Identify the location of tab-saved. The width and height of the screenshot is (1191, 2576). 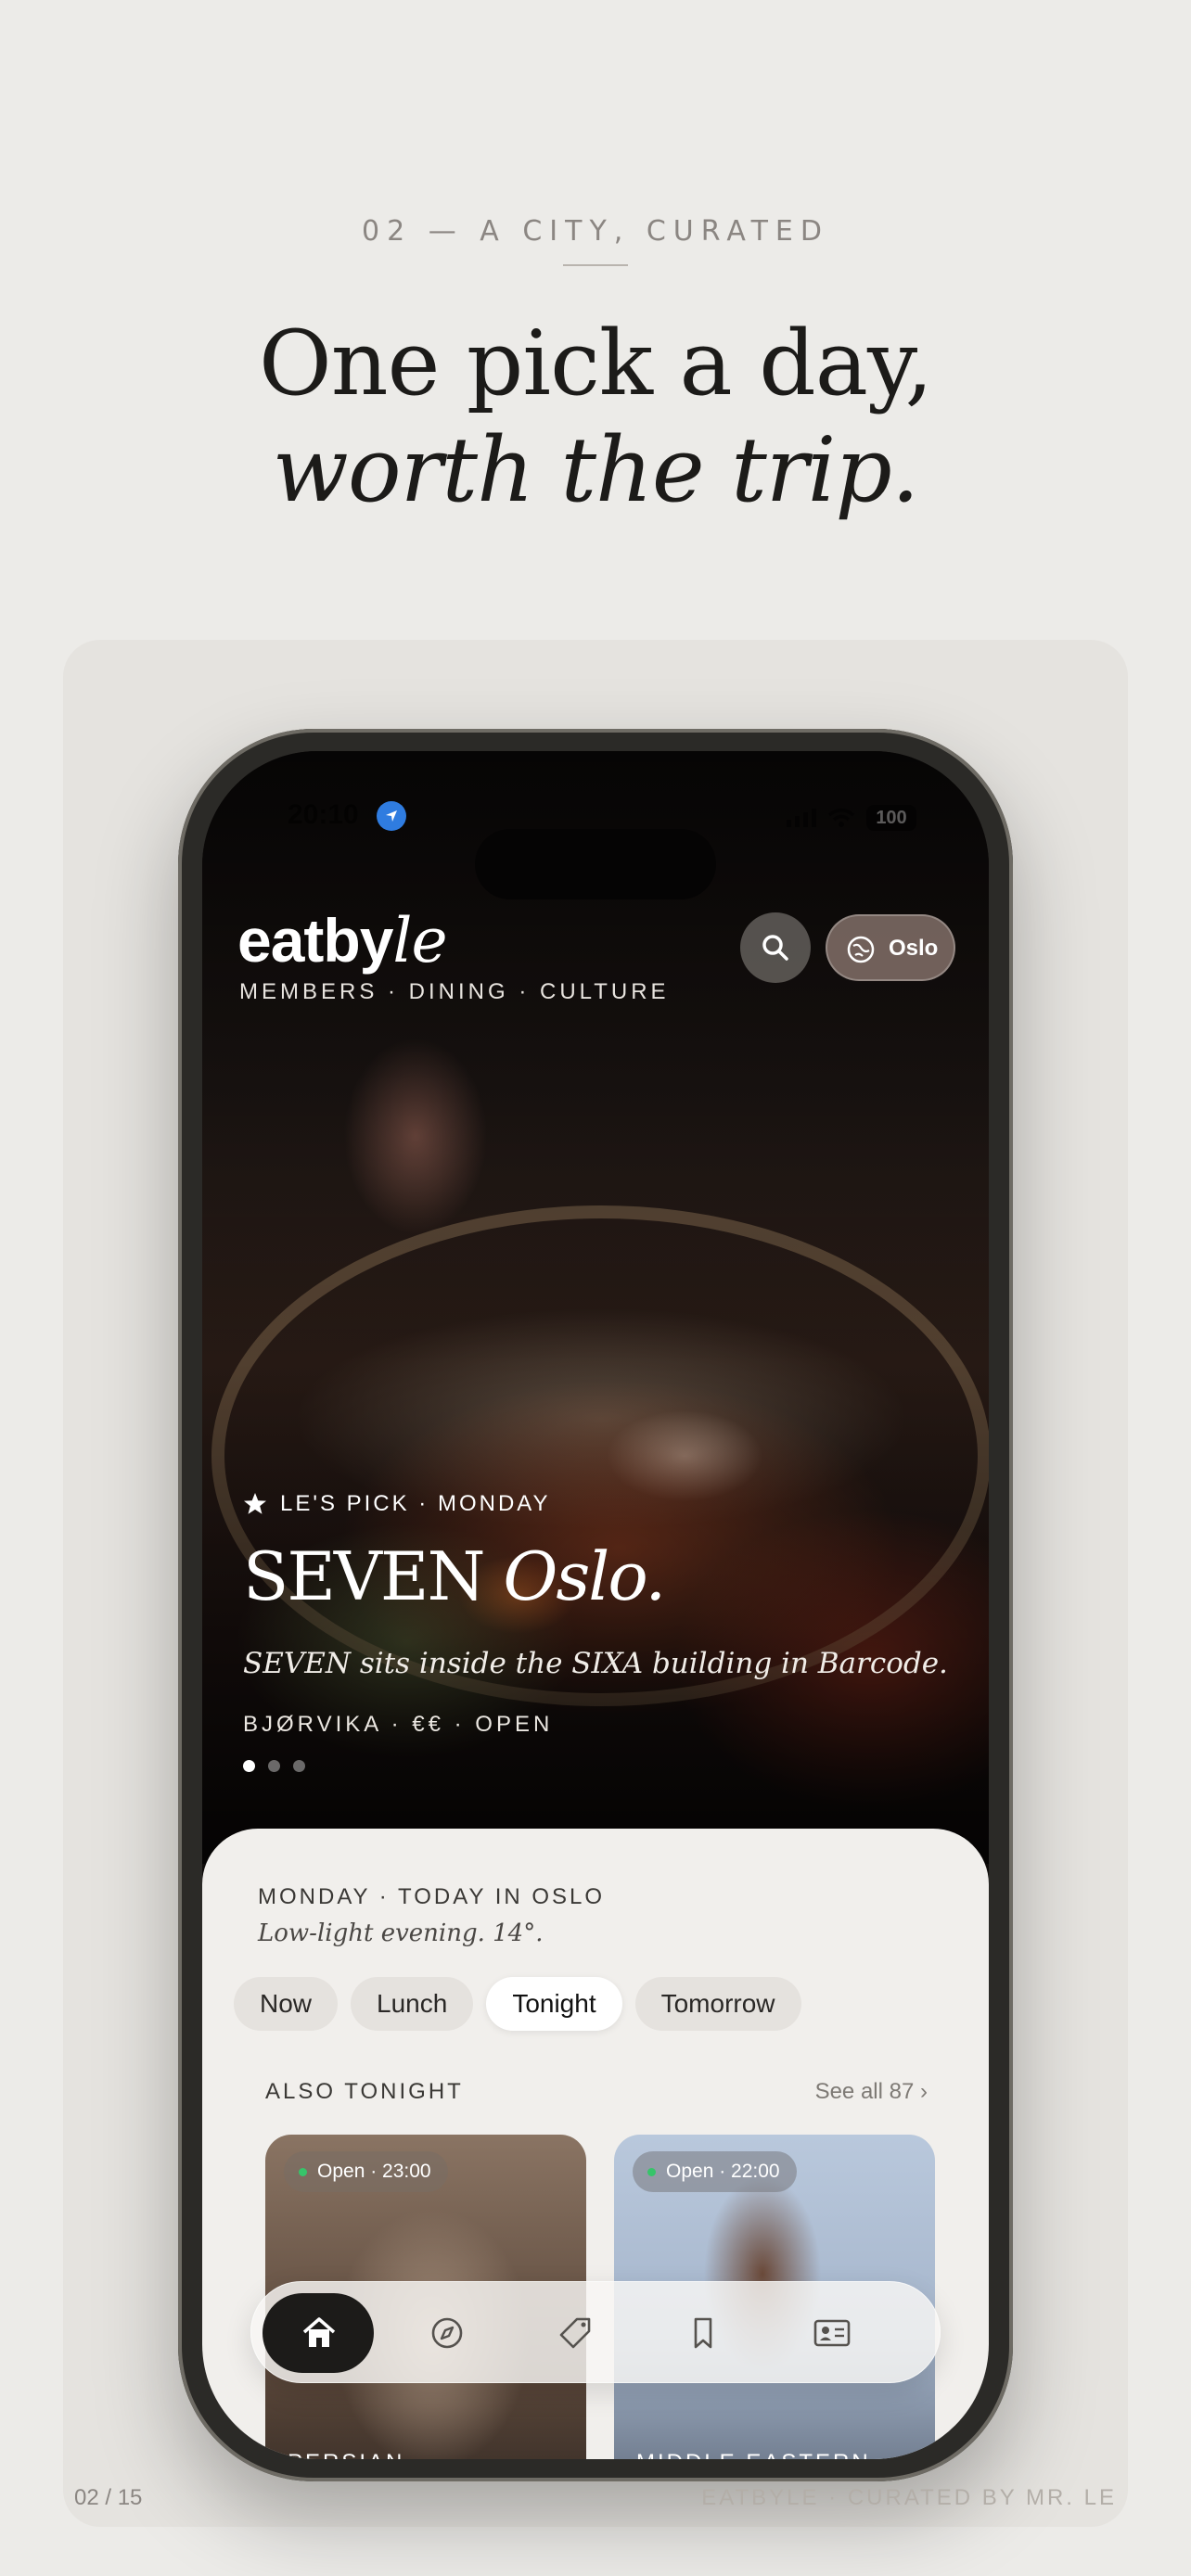
(702, 2333).